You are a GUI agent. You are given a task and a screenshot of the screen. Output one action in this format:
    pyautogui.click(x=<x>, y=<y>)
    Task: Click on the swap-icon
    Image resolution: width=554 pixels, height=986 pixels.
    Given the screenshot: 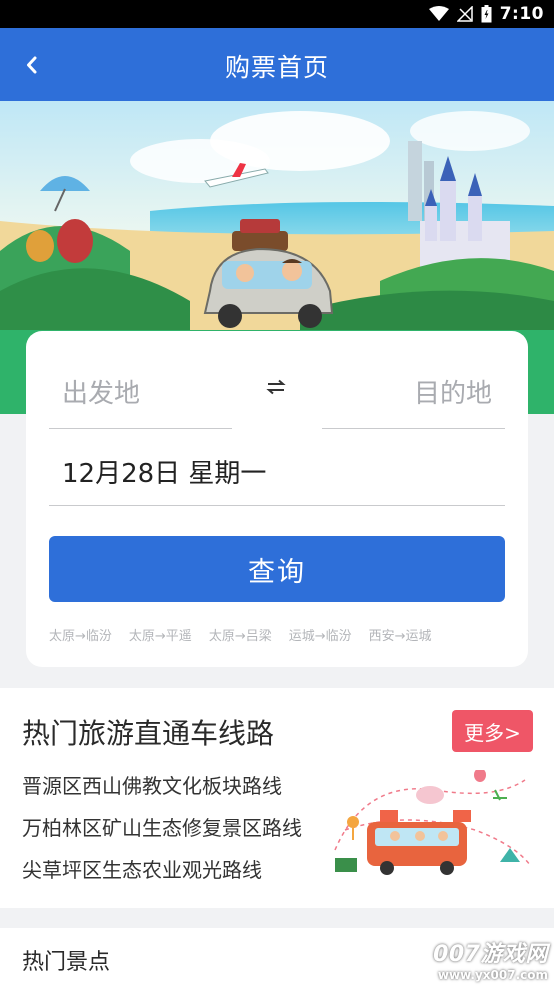 What is the action you would take?
    pyautogui.click(x=276, y=387)
    